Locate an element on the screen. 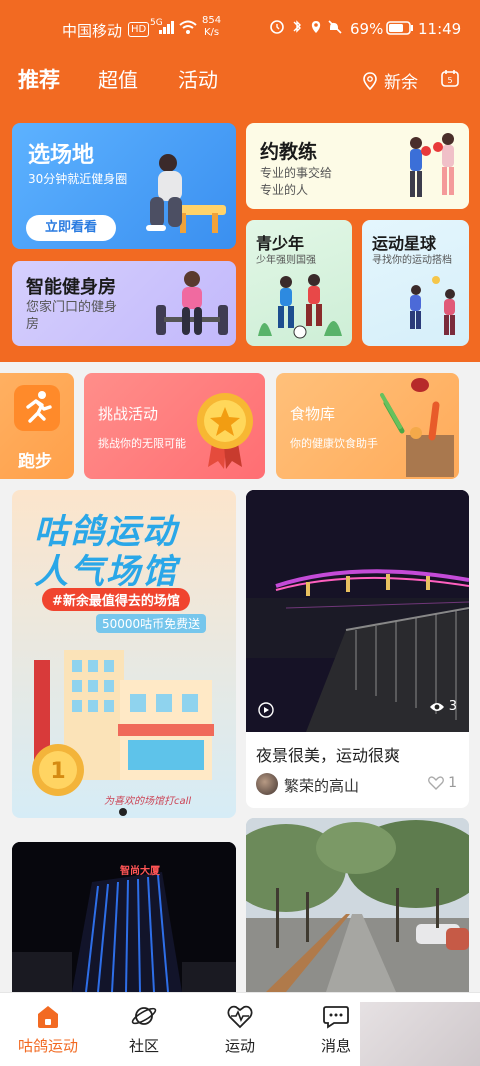 This screenshot has height=1066, width=480. battery-percent: 69% is located at coordinates (367, 29).